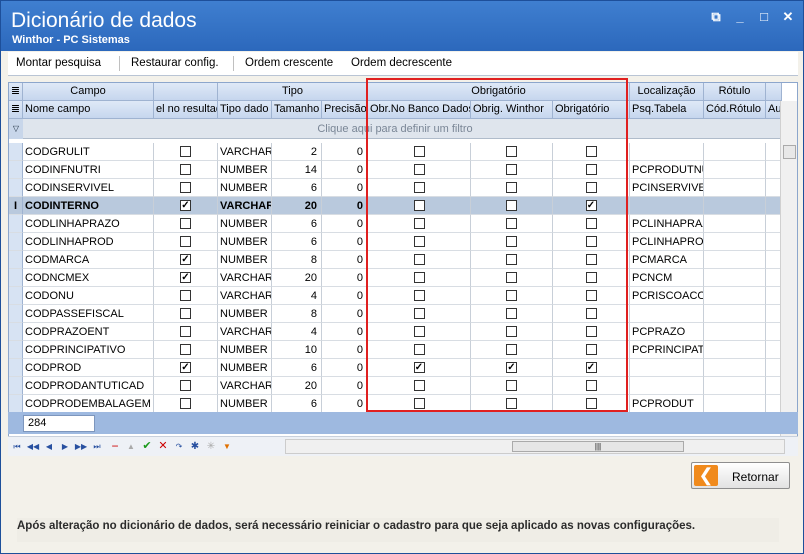 The width and height of the screenshot is (804, 554). I want to click on cell-psq: PCLINHAPROD, so click(667, 242).